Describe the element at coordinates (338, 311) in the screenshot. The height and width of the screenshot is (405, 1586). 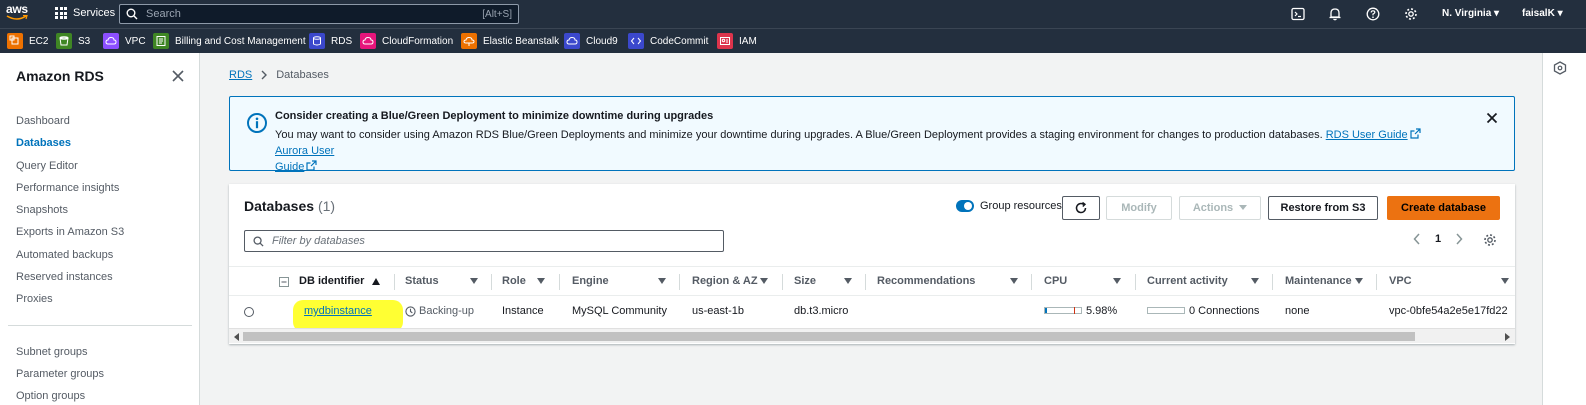
I see `db-identifier-link: mydbinstance` at that location.